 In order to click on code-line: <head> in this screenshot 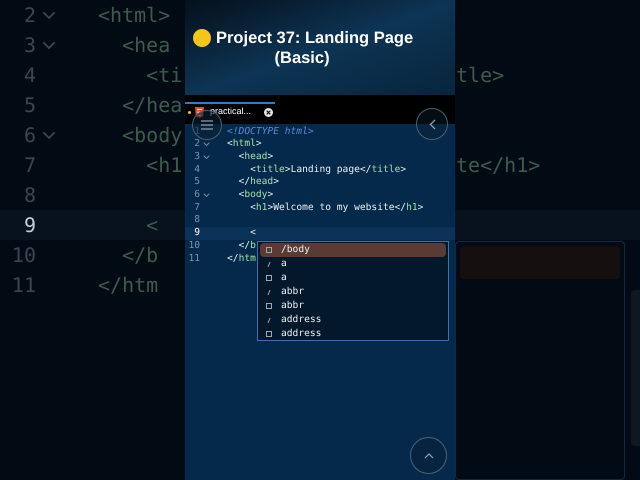, I will do `click(256, 157)`.